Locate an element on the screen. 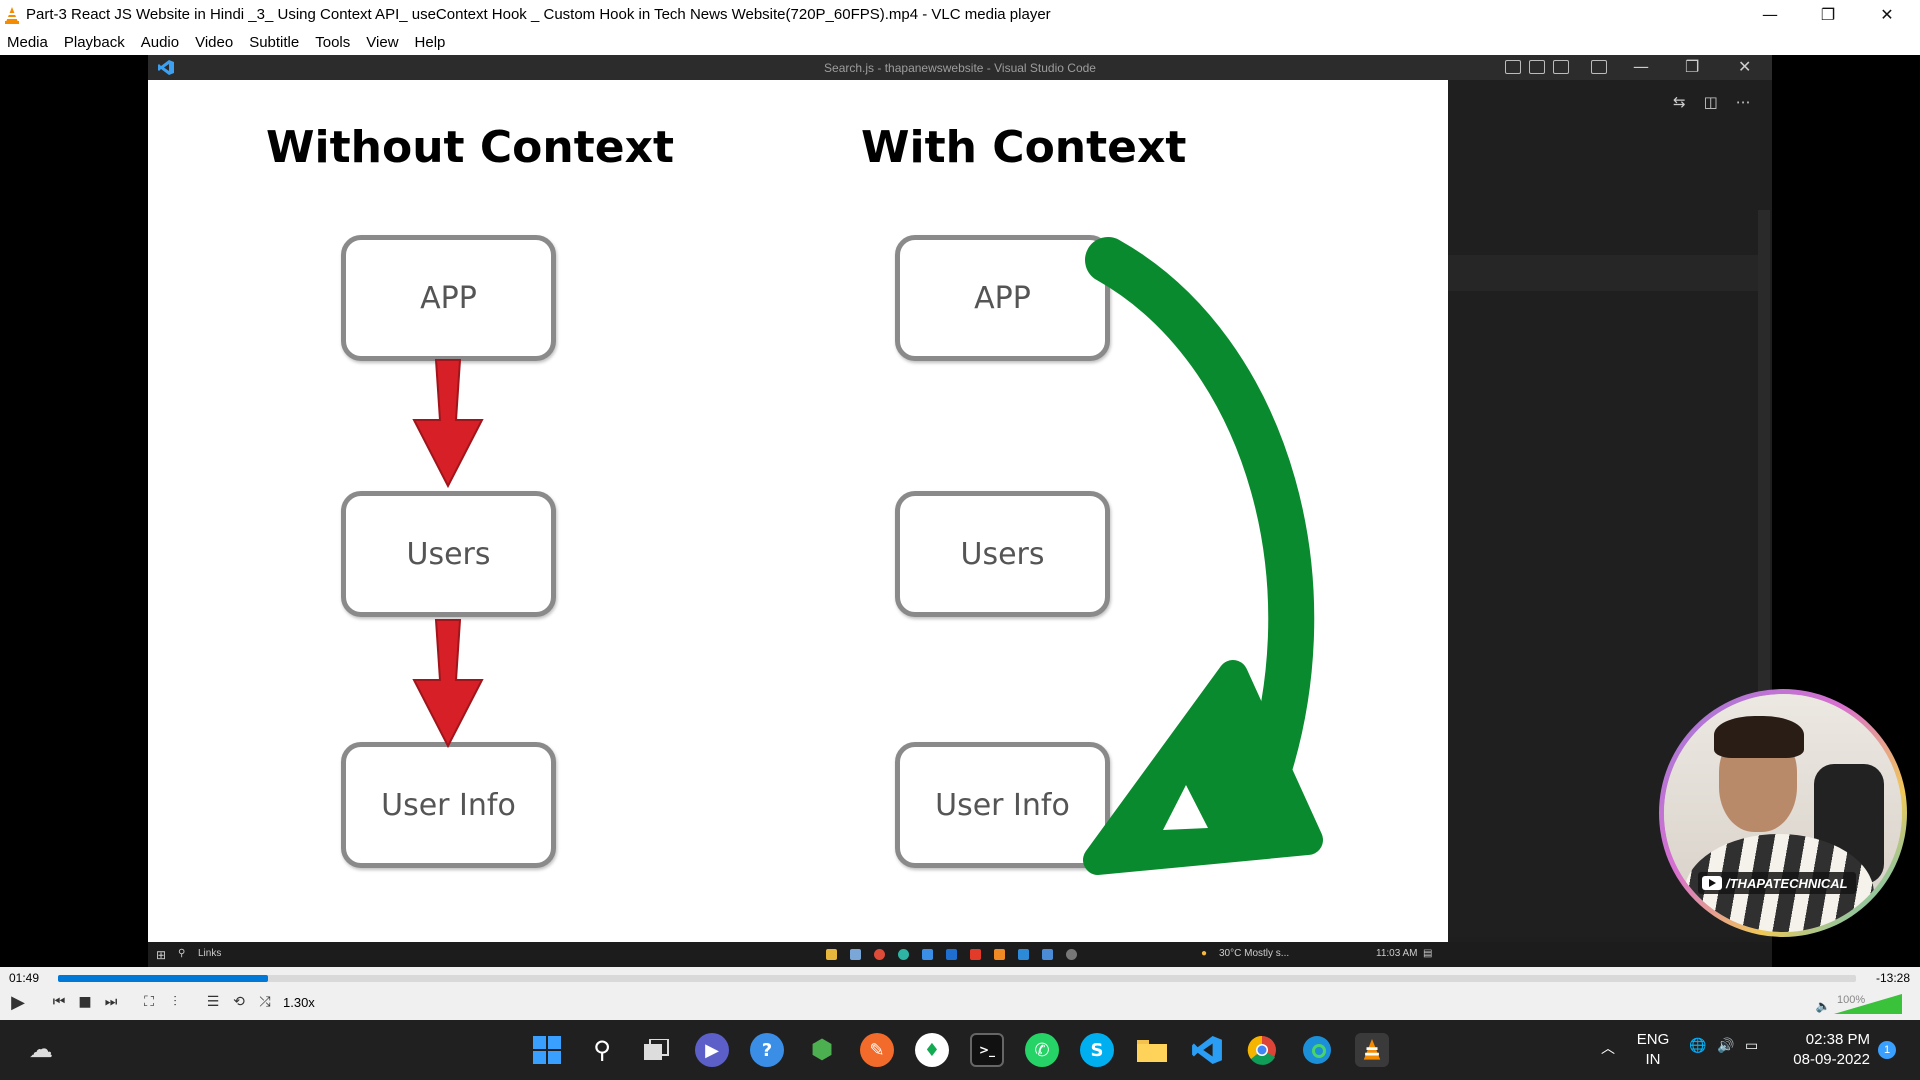  vscode-icon is located at coordinates (1207, 1050).